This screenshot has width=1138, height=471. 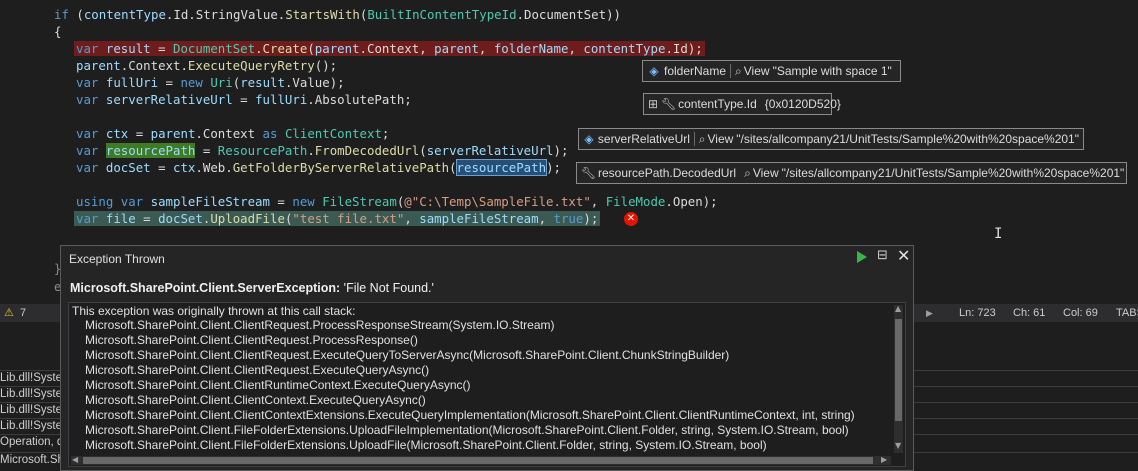 I want to click on pin-icon: ⊟, so click(x=882, y=255).